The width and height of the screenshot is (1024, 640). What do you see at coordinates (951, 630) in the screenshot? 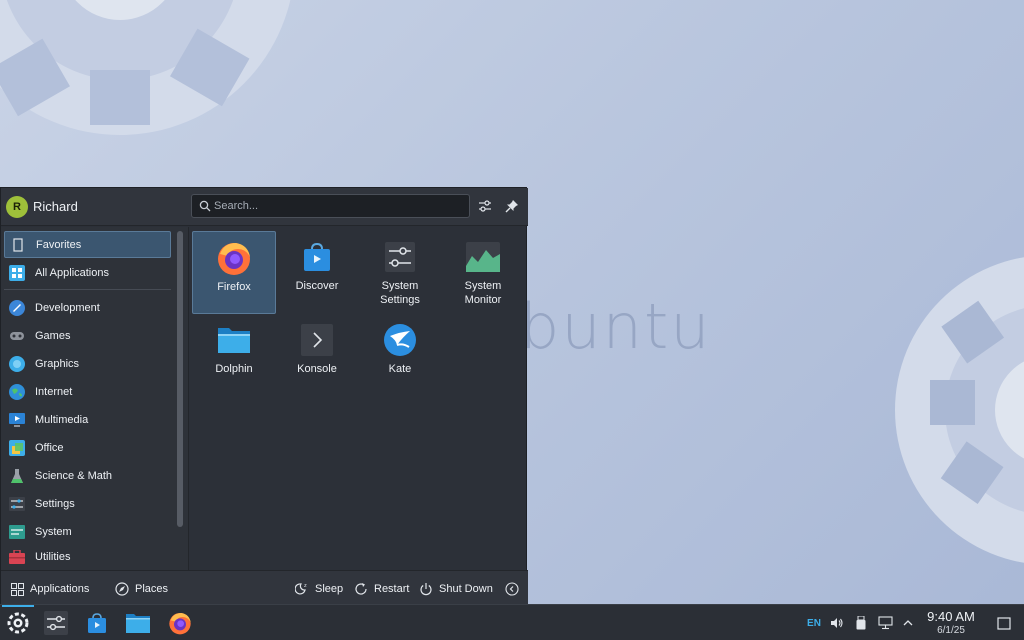
I see `clock-date: 6/1/25` at bounding box center [951, 630].